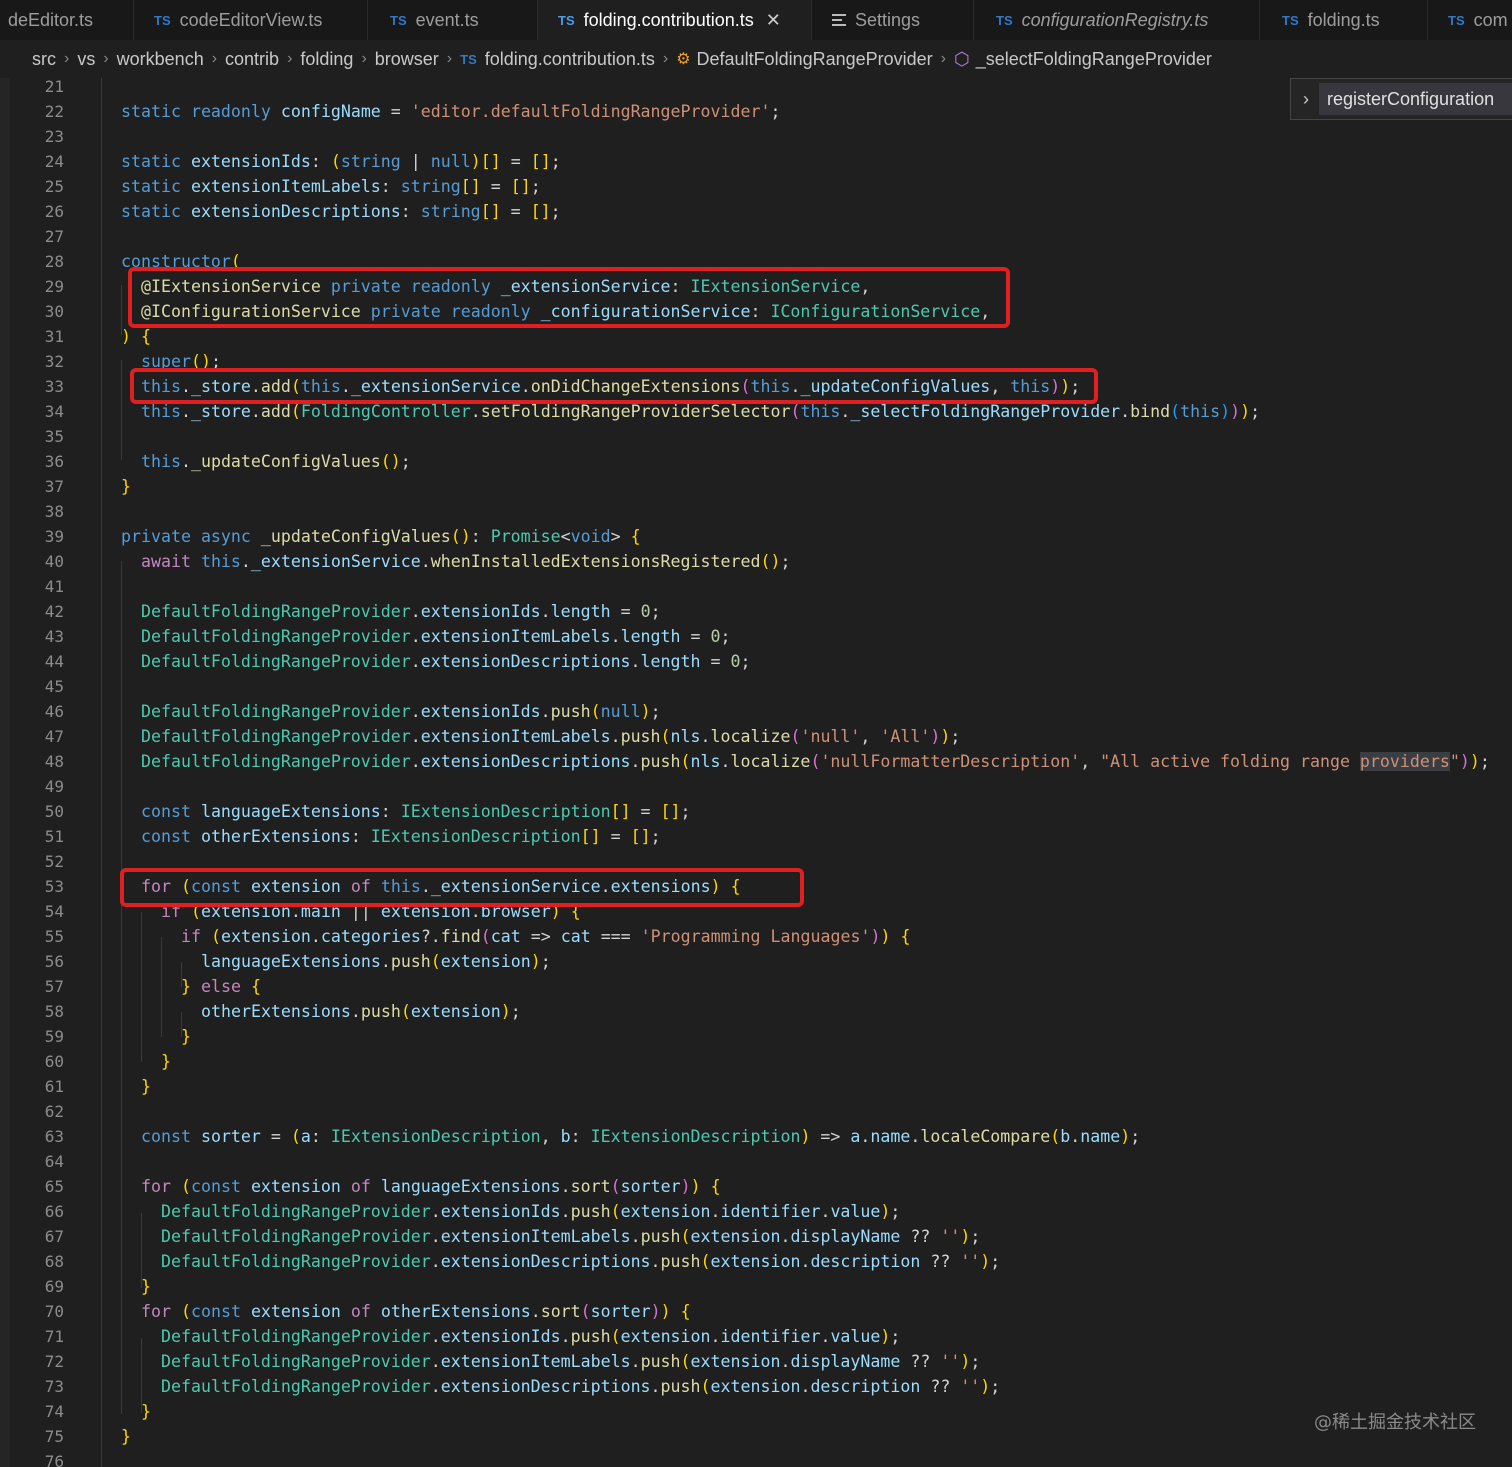 This screenshot has height=1467, width=1512. What do you see at coordinates (376, 961) in the screenshot?
I see `code-line: languageExtensions.push(extension);` at bounding box center [376, 961].